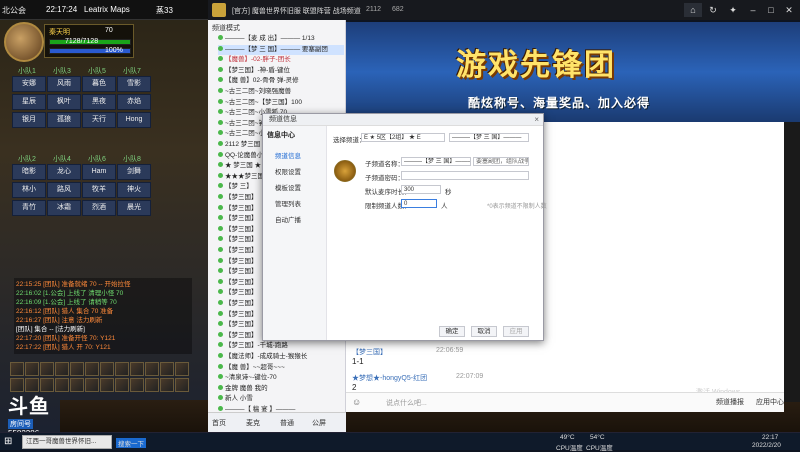 This screenshot has height=452, width=800. I want to click on footer-item-1: 首页, so click(219, 423).